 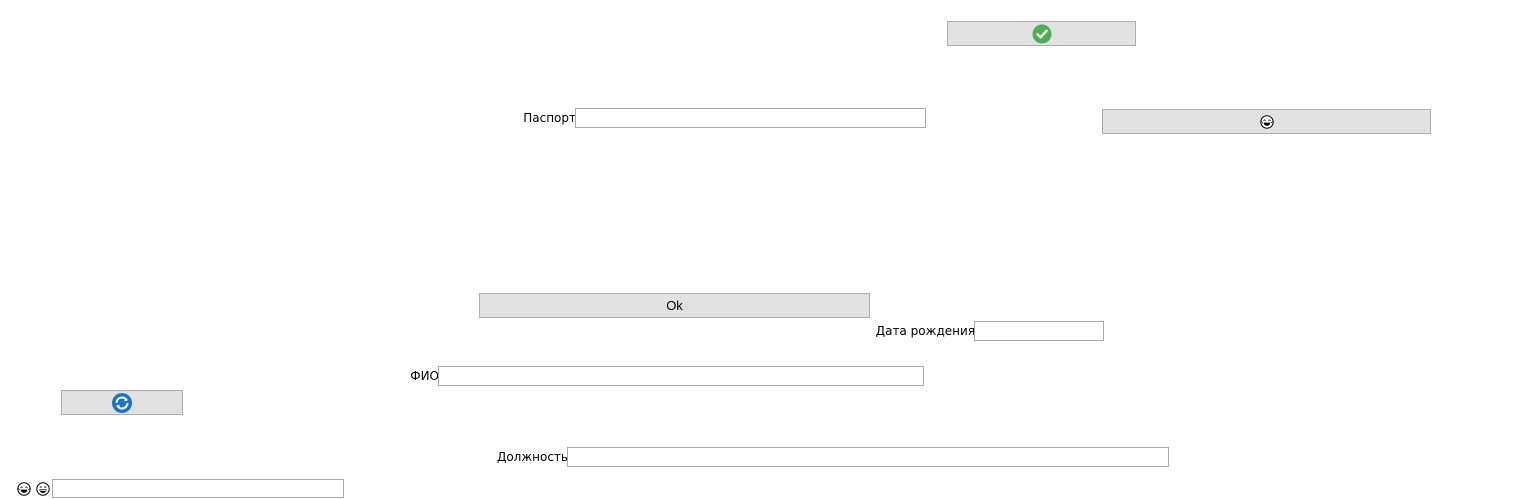 I want to click on passport-input, so click(x=750, y=118).